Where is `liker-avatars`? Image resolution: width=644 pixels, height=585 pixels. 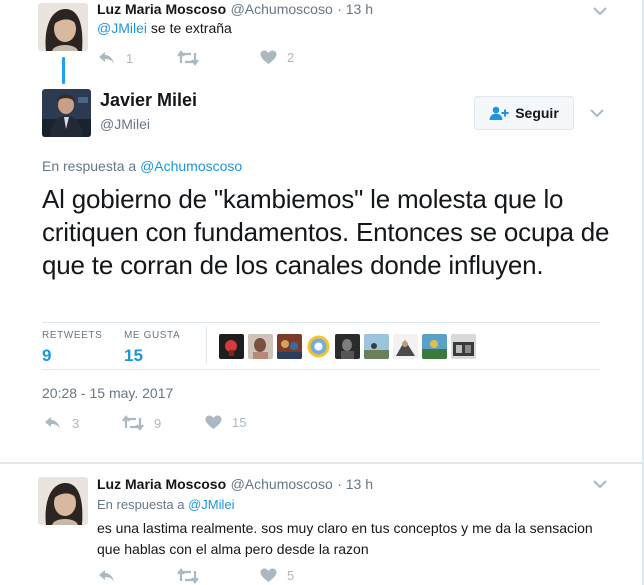
liker-avatars is located at coordinates (349, 346).